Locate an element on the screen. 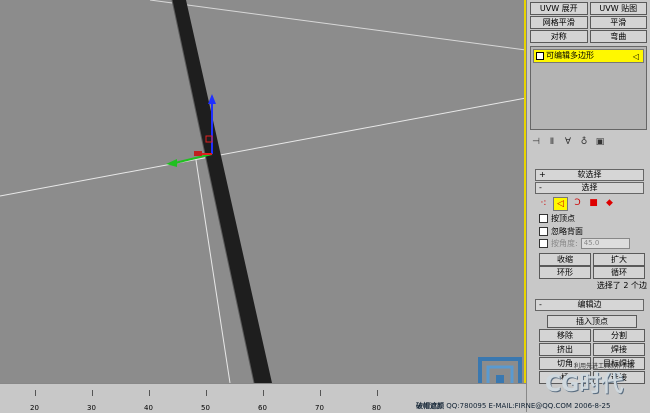  rollout-edit-edges: - 编辑边 is located at coordinates (589, 305).